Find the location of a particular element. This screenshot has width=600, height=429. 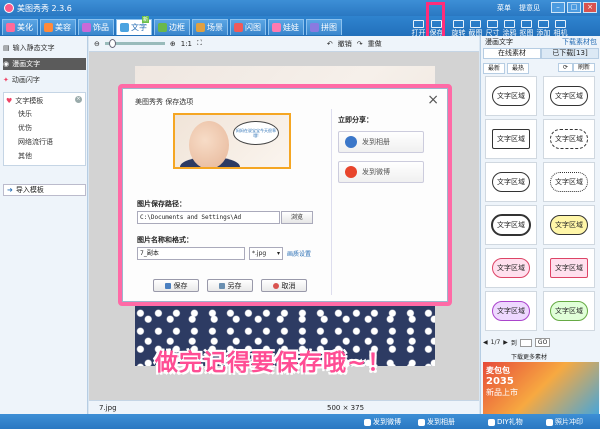

status-label: DIY礼物 is located at coordinates (510, 422).